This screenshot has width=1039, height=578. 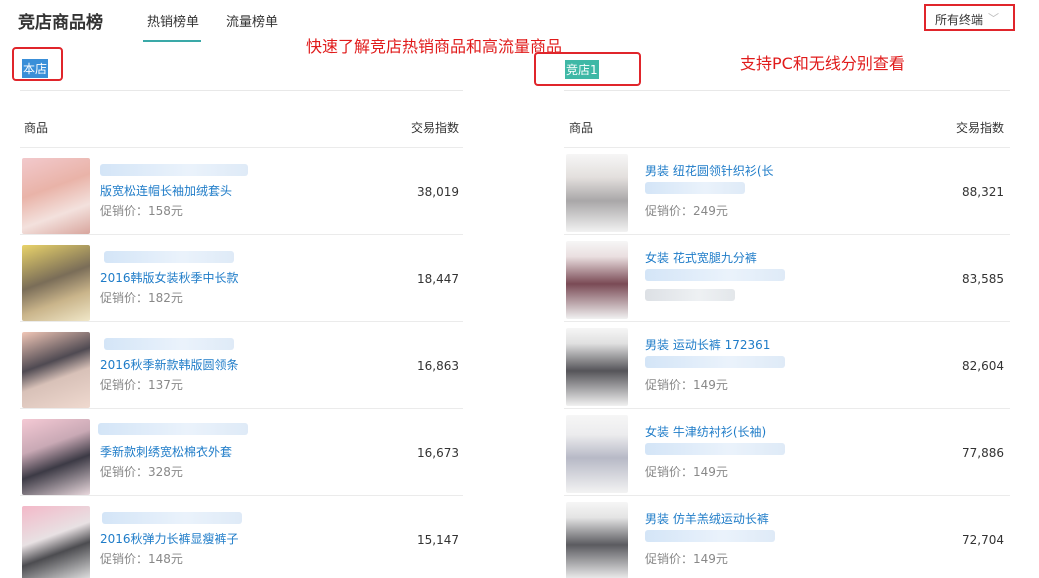 I want to click on active-tab-indicator, so click(x=172, y=41).